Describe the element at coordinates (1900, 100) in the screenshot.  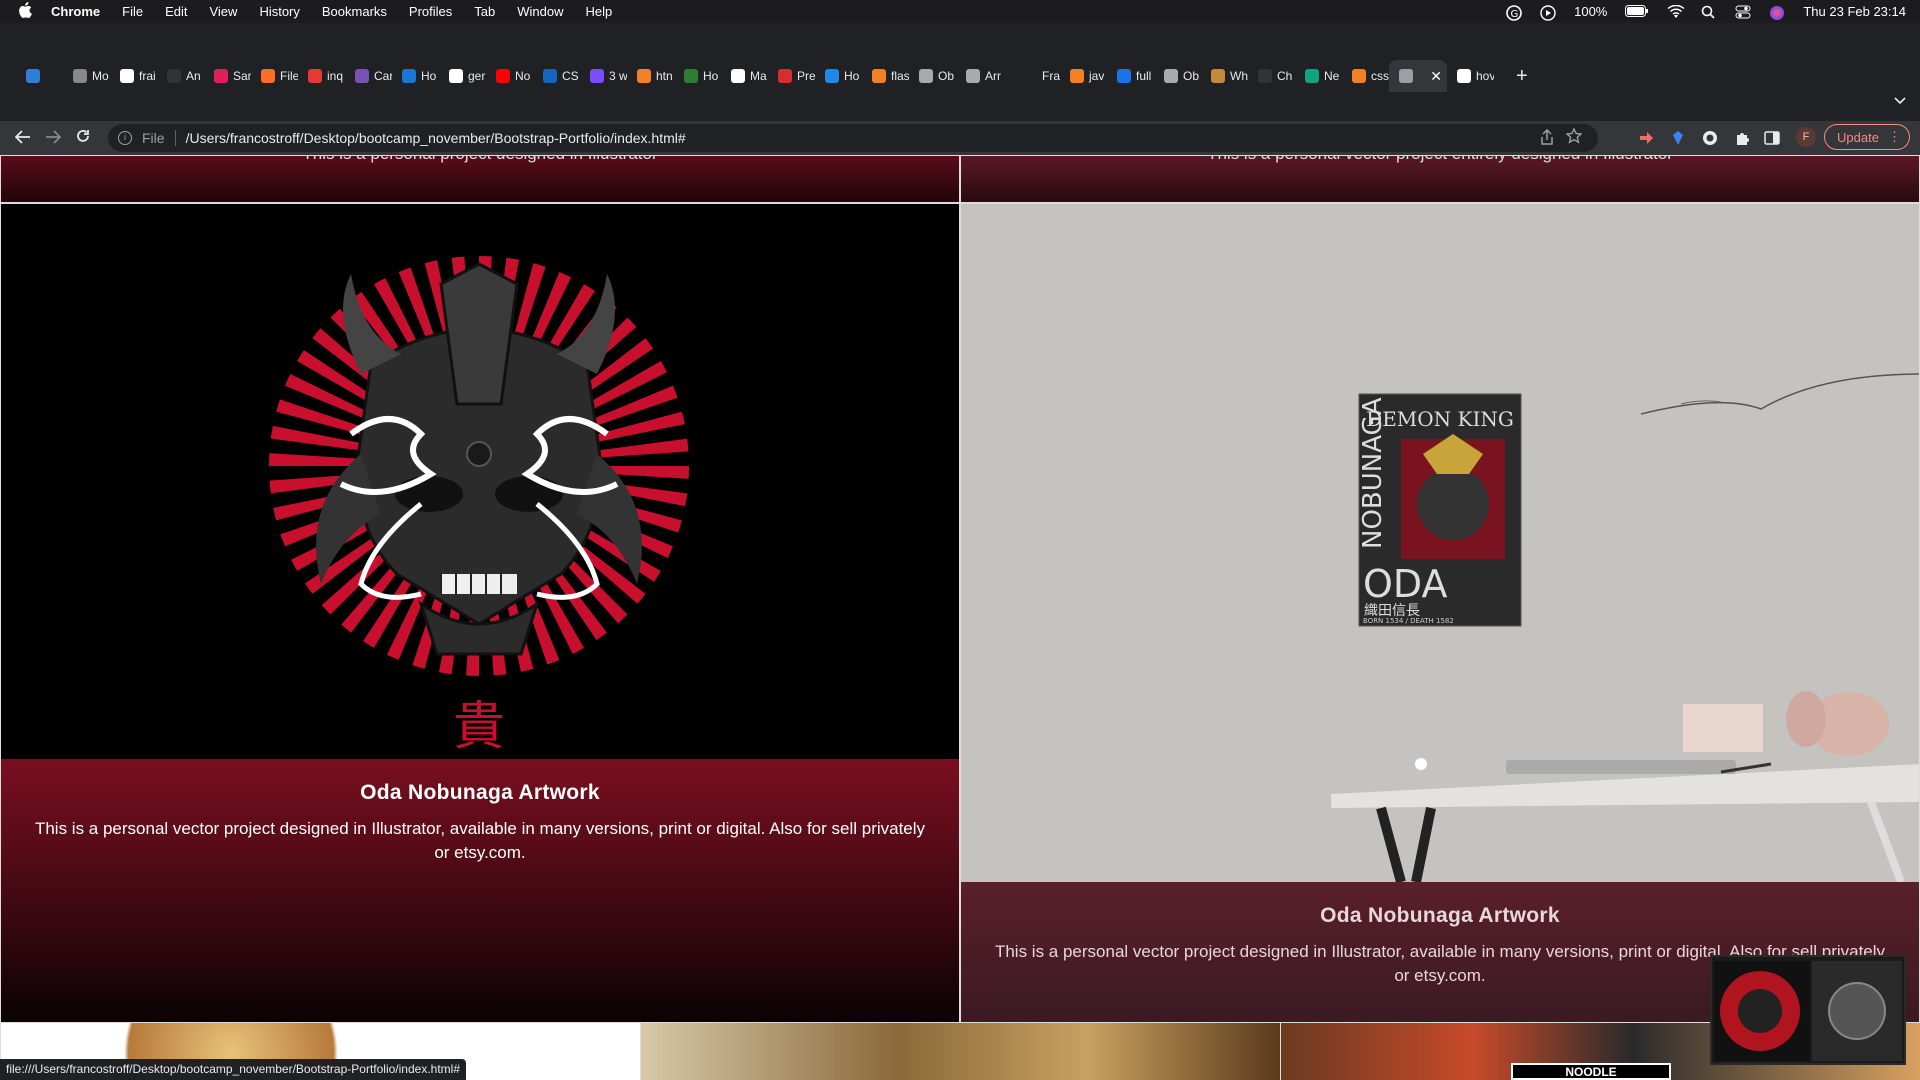
I see `tab-search-chevron-icon` at that location.